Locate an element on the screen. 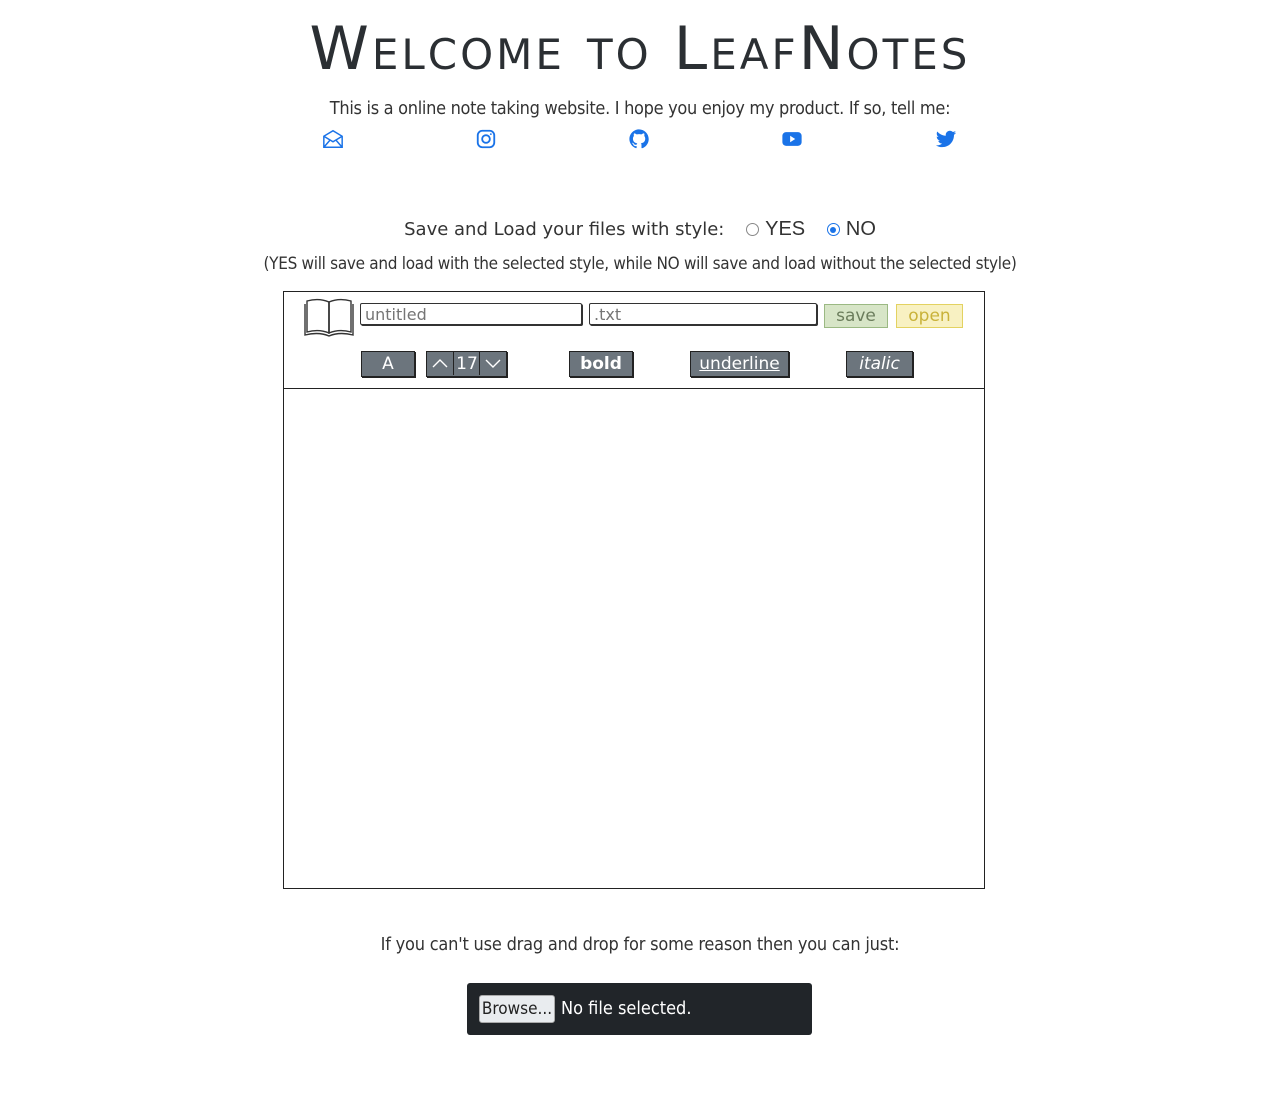  instagram-link is located at coordinates (487, 140).